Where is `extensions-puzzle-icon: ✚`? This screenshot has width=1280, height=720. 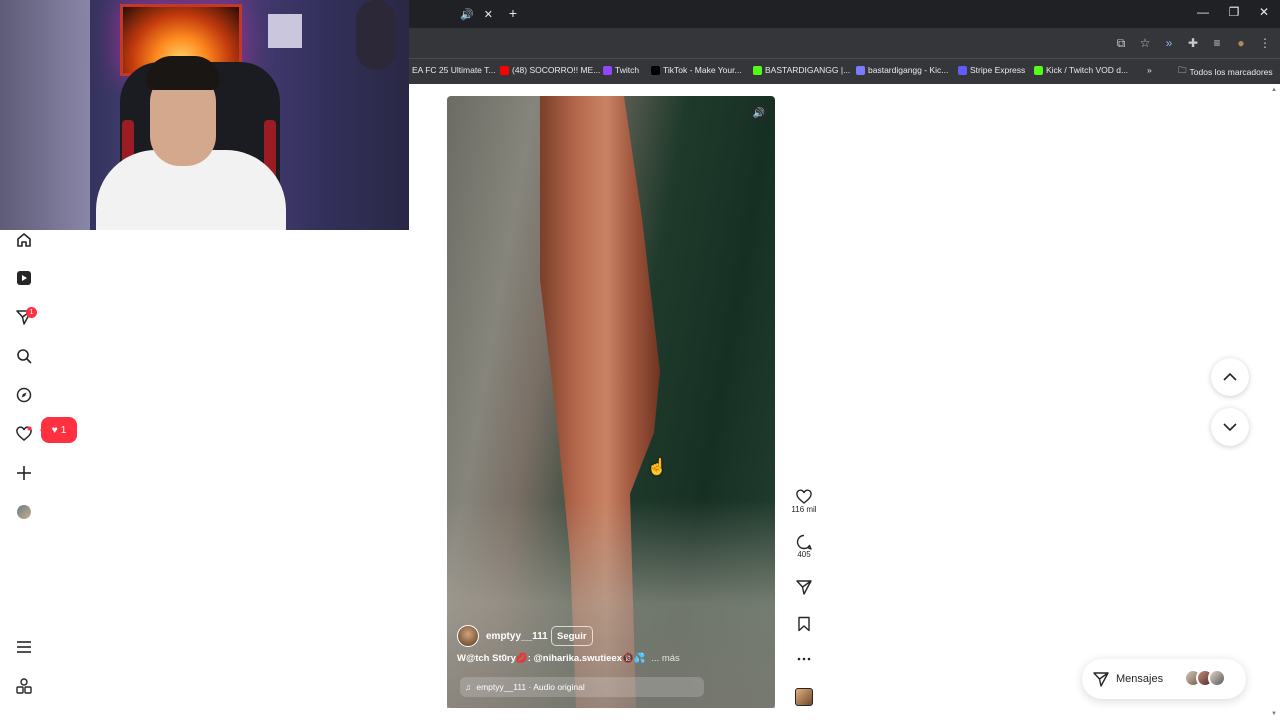
extensions-puzzle-icon: ✚ is located at coordinates (1193, 43).